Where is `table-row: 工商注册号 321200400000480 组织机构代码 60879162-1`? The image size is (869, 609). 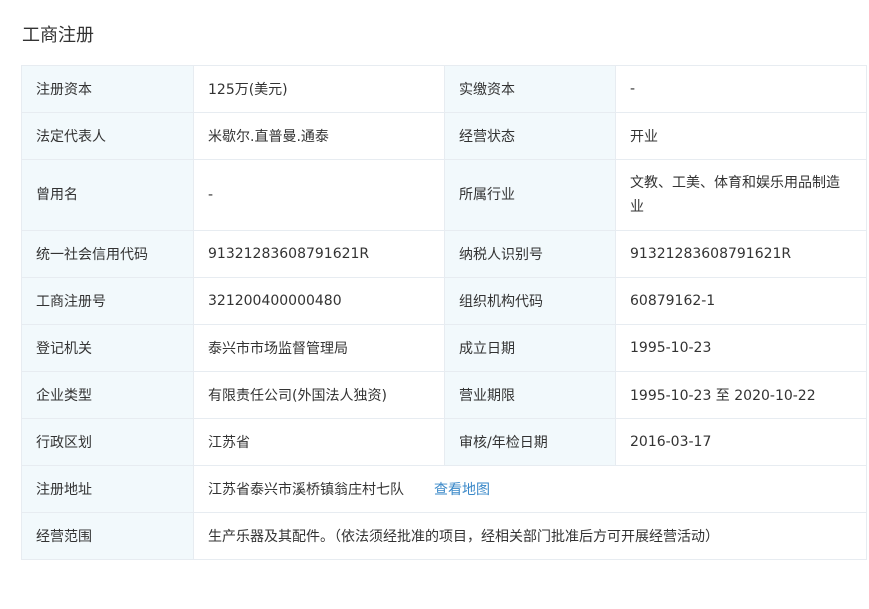
table-row: 工商注册号 321200400000480 组织机构代码 60879162-1 is located at coordinates (444, 301).